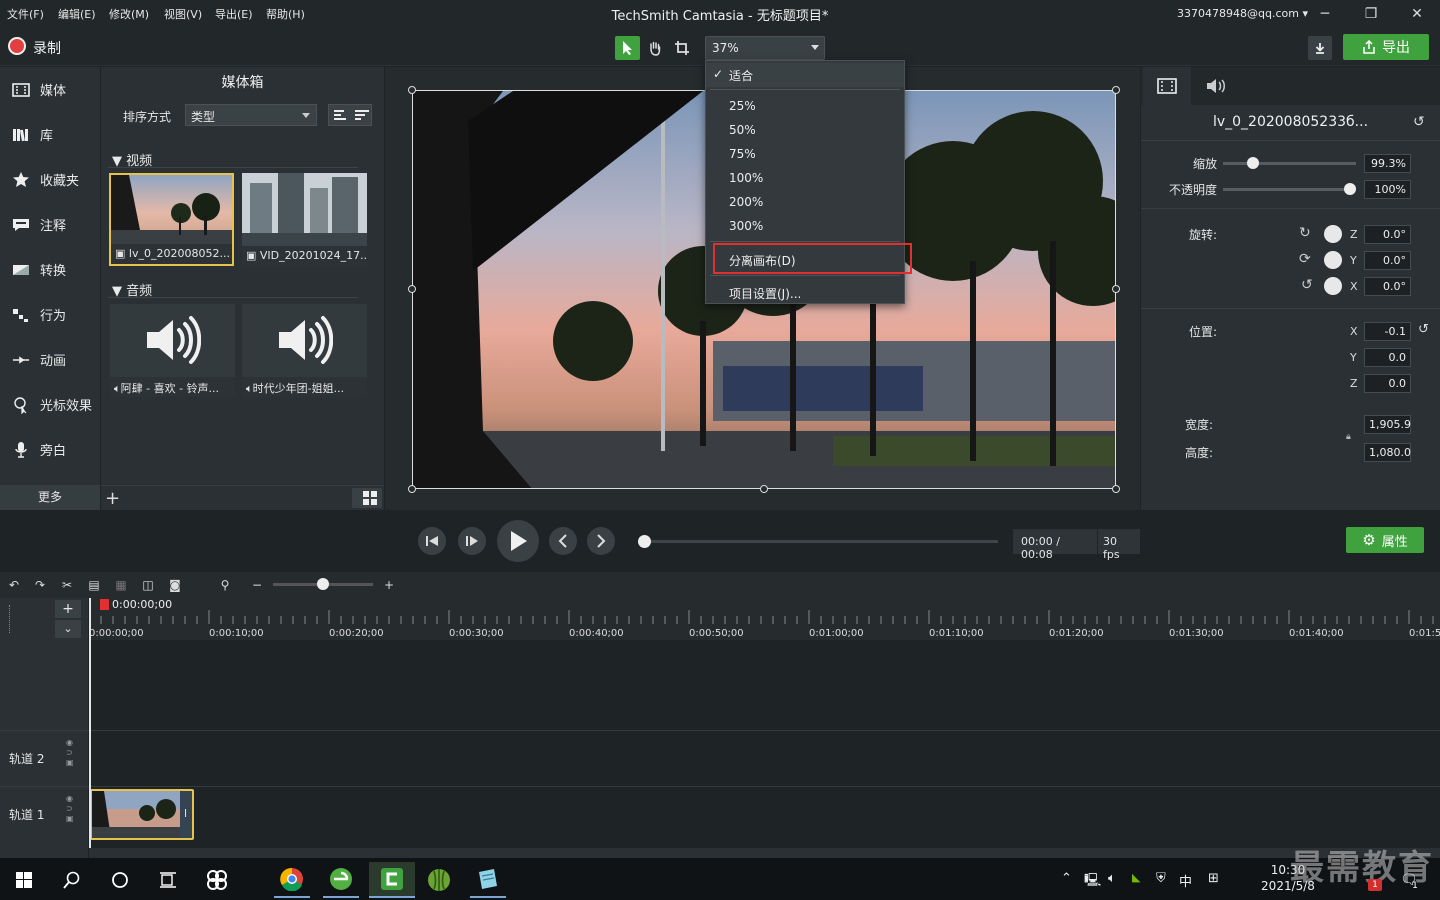 This screenshot has width=1440, height=900. What do you see at coordinates (1387, 260) in the screenshot?
I see `rotation-y-value: 0.0°` at bounding box center [1387, 260].